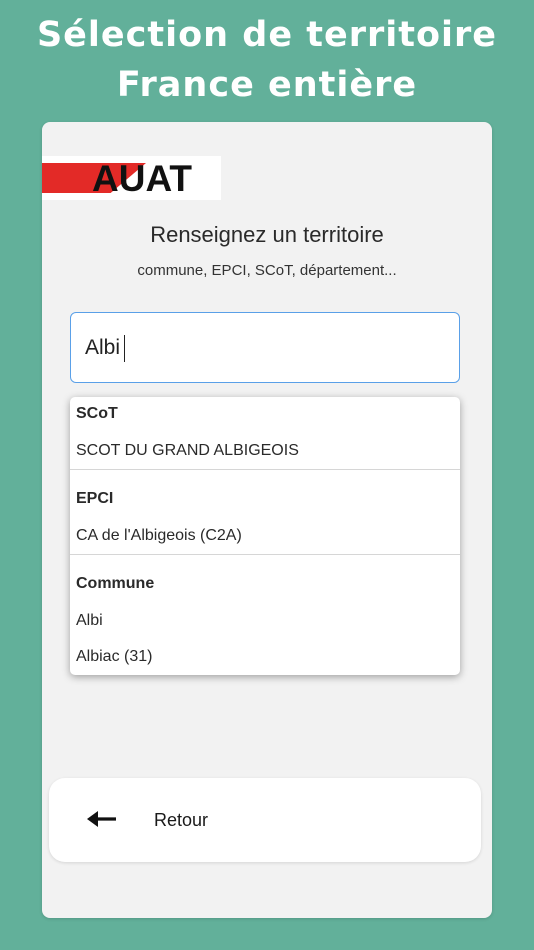 The image size is (534, 950). Describe the element at coordinates (114, 657) in the screenshot. I see `option-albiac: Albiac (31)` at that location.